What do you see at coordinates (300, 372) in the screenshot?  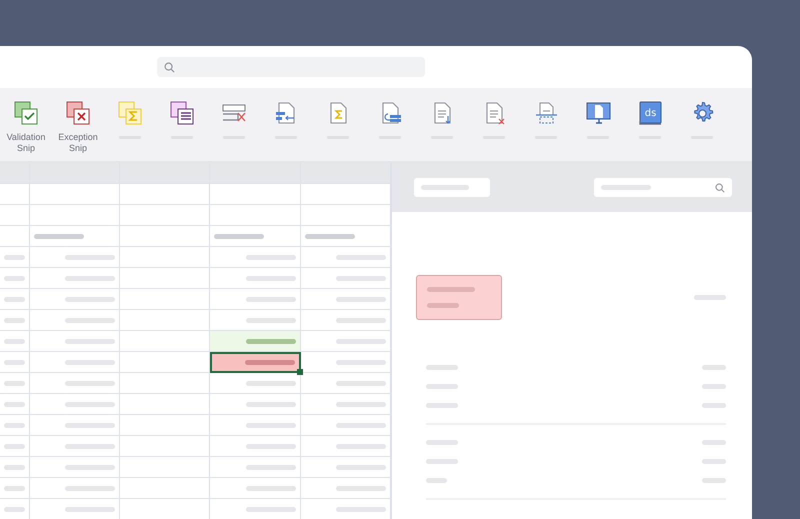 I see `fill-handle` at bounding box center [300, 372].